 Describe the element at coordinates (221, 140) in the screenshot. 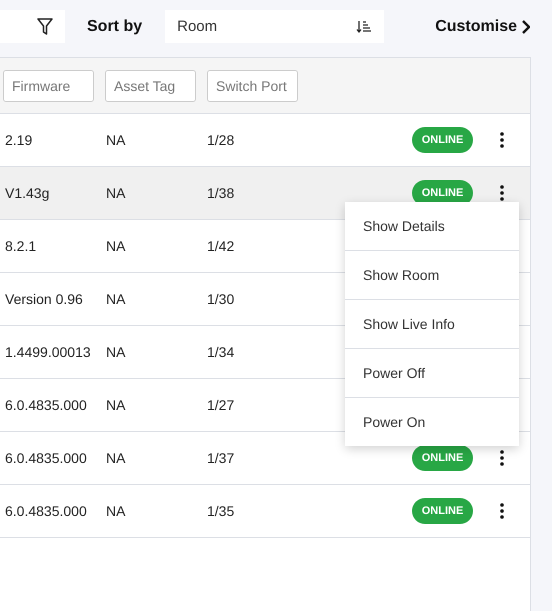

I see `table-cell-text: 1/28` at that location.